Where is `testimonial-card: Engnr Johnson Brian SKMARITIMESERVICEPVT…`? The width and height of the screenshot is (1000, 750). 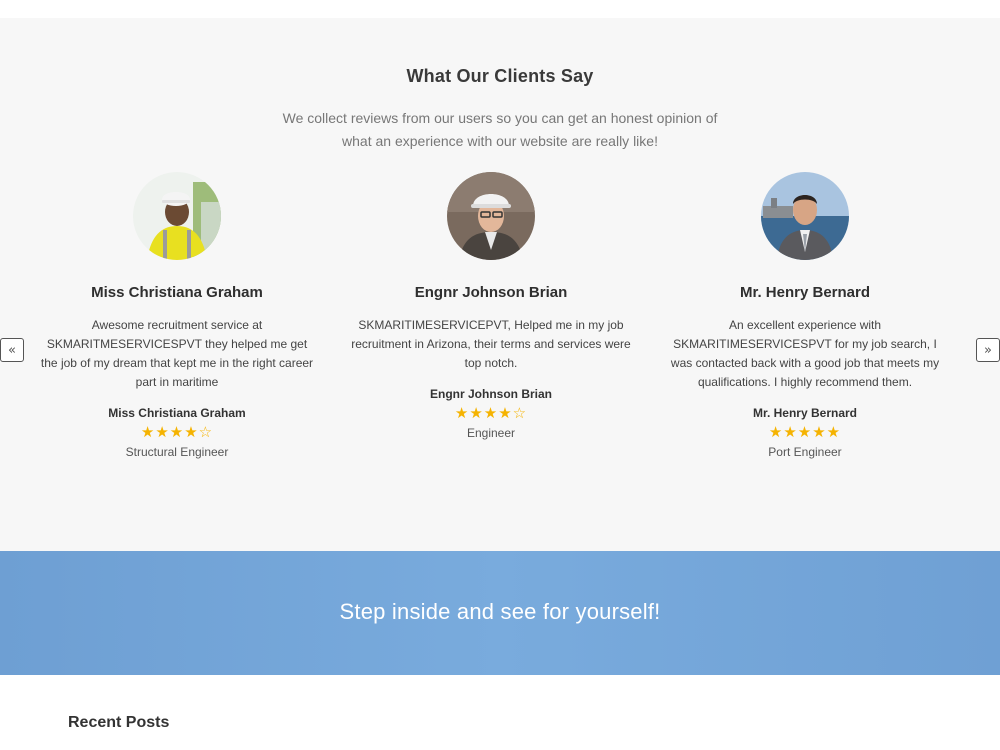 testimonial-card: Engnr Johnson Brian SKMARITIMESERVICEPVT… is located at coordinates (491, 306).